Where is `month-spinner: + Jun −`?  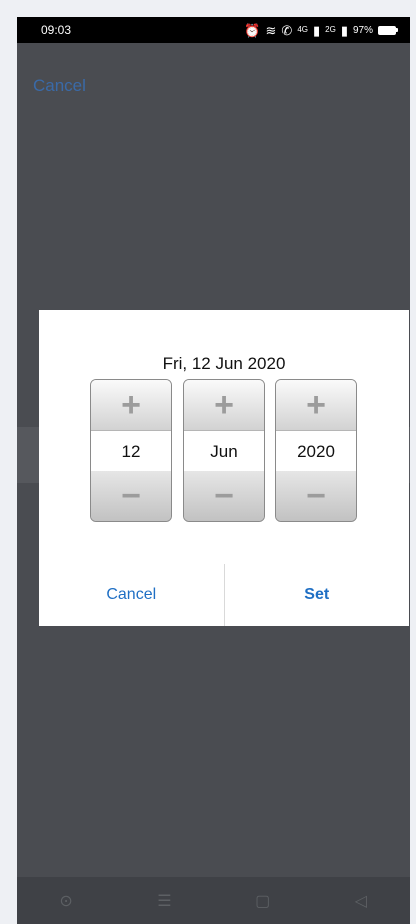 month-spinner: + Jun − is located at coordinates (224, 450).